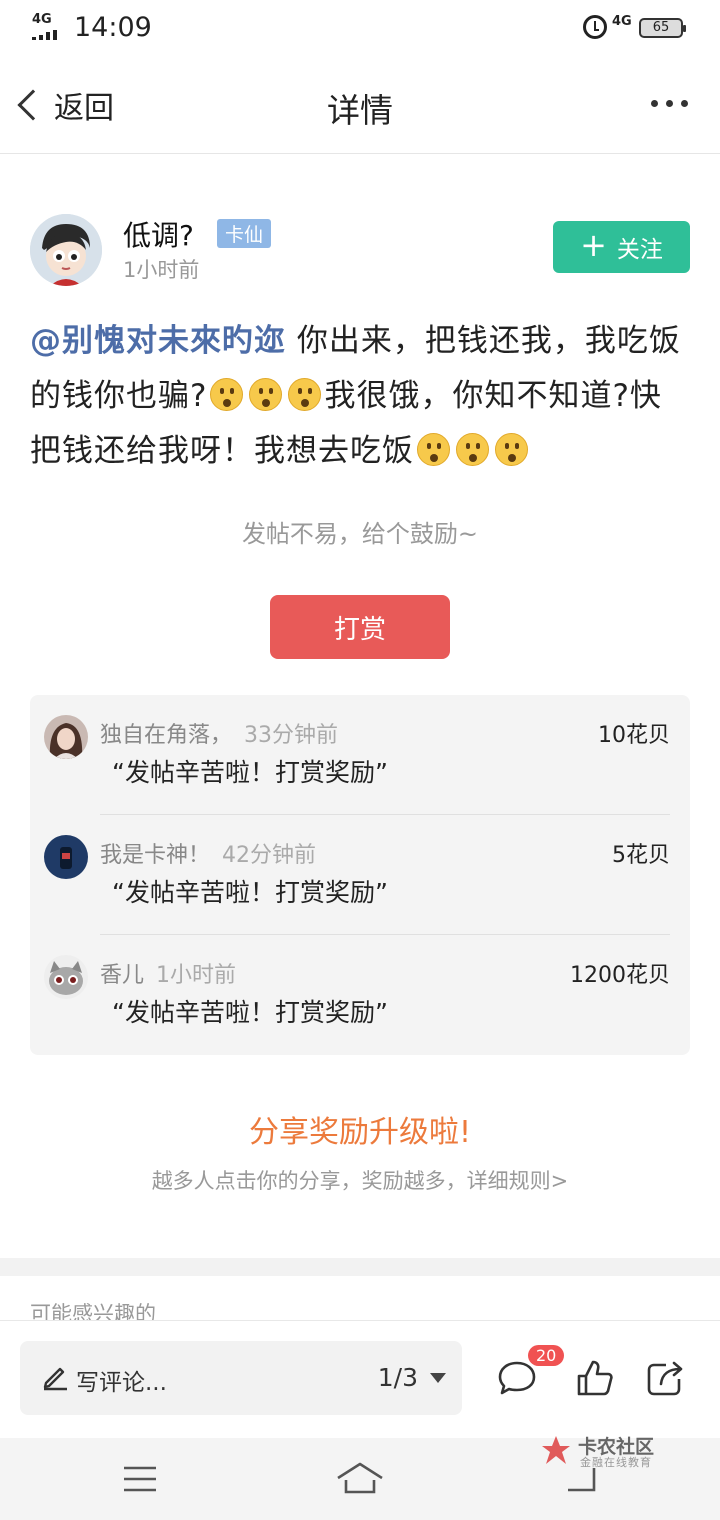  I want to click on reward-user-name-text: 独自在角落，, so click(166, 735).